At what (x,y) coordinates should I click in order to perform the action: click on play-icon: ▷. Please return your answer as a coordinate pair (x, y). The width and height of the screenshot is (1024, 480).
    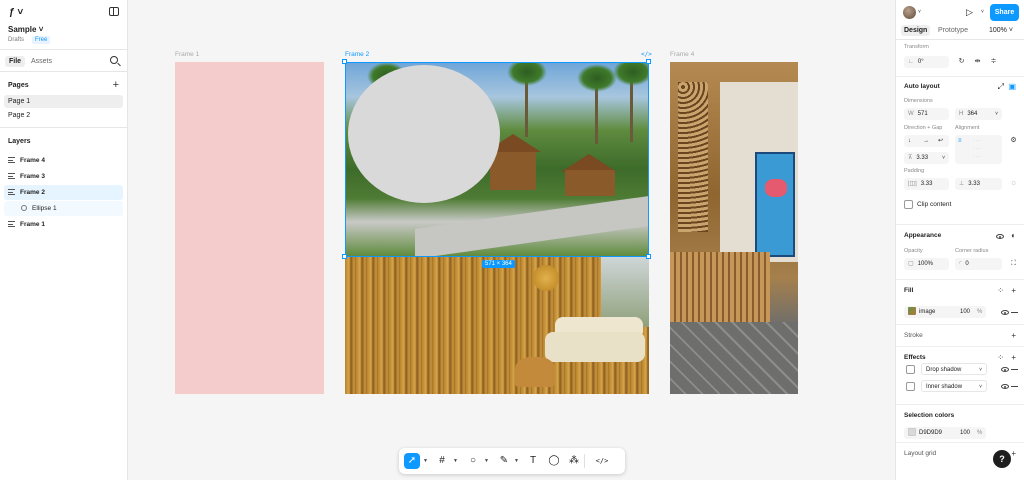
    Looking at the image, I should click on (969, 12).